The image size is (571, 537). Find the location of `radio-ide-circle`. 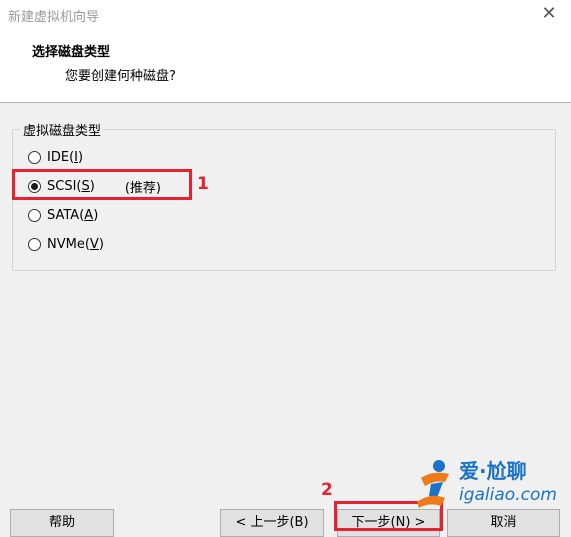

radio-ide-circle is located at coordinates (34, 157).